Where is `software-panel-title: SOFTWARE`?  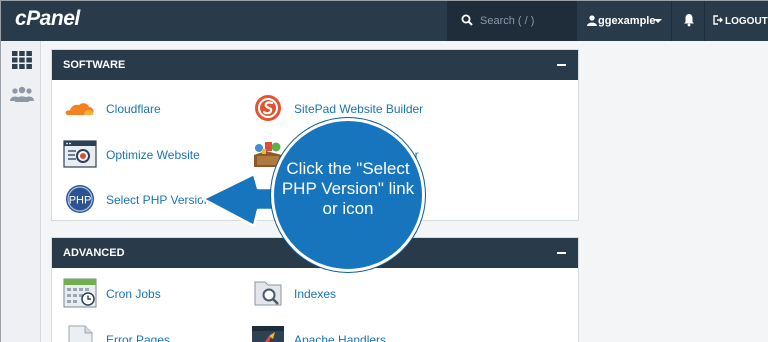 software-panel-title: SOFTWARE is located at coordinates (94, 65).